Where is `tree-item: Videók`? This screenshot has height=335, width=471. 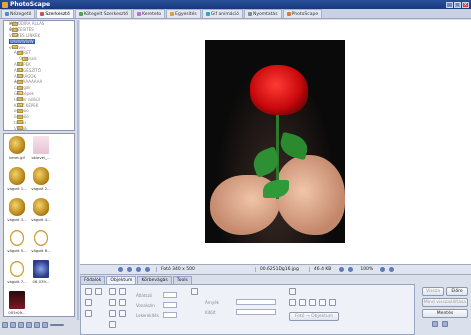 tree-item: Videók is located at coordinates (39, 127).